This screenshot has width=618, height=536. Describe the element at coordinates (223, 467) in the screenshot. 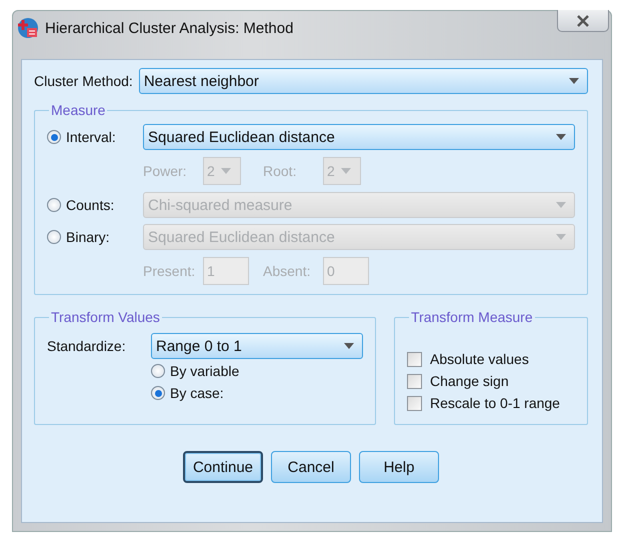

I see `dialog-button: Continue` at that location.